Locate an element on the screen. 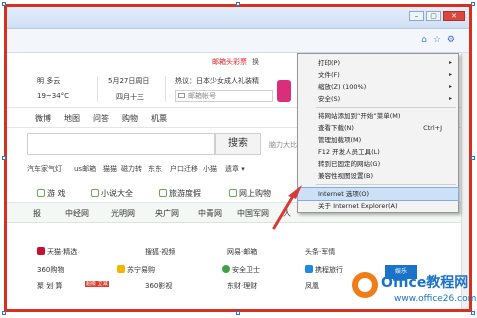 The image size is (477, 318). channel-link: 报 is located at coordinates (37, 213).